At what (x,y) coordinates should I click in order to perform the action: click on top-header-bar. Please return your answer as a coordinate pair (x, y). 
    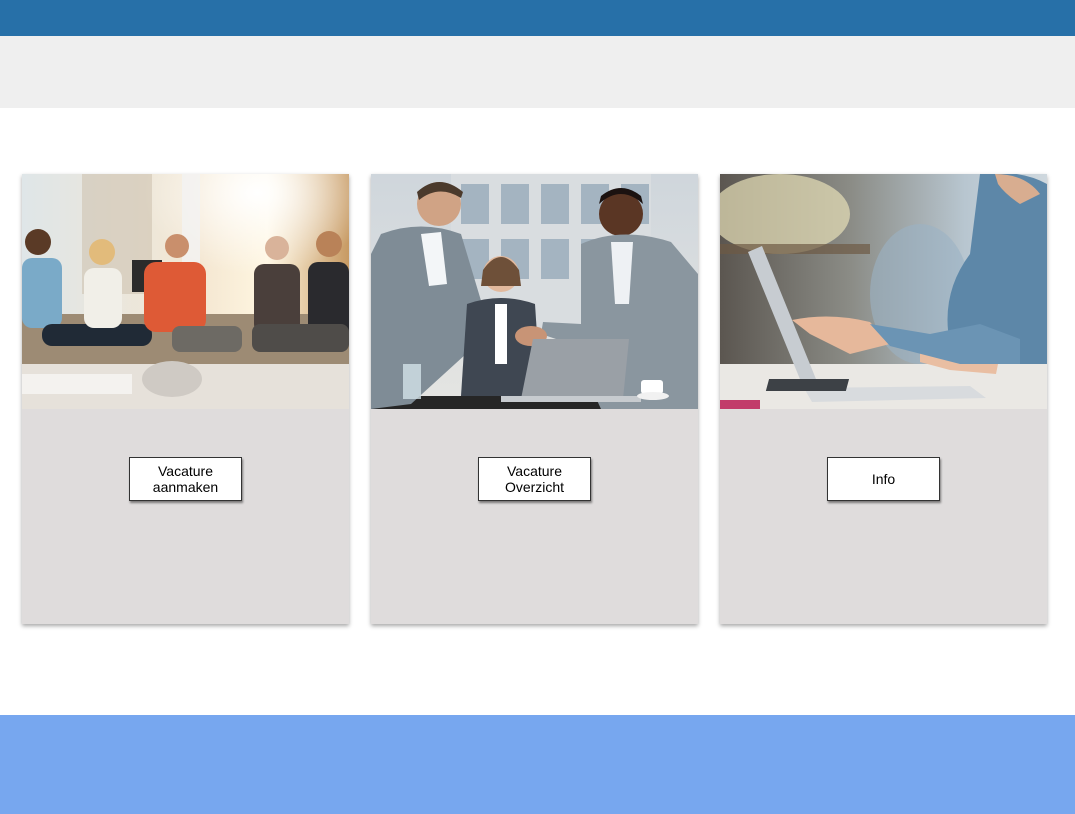
    Looking at the image, I should click on (537, 18).